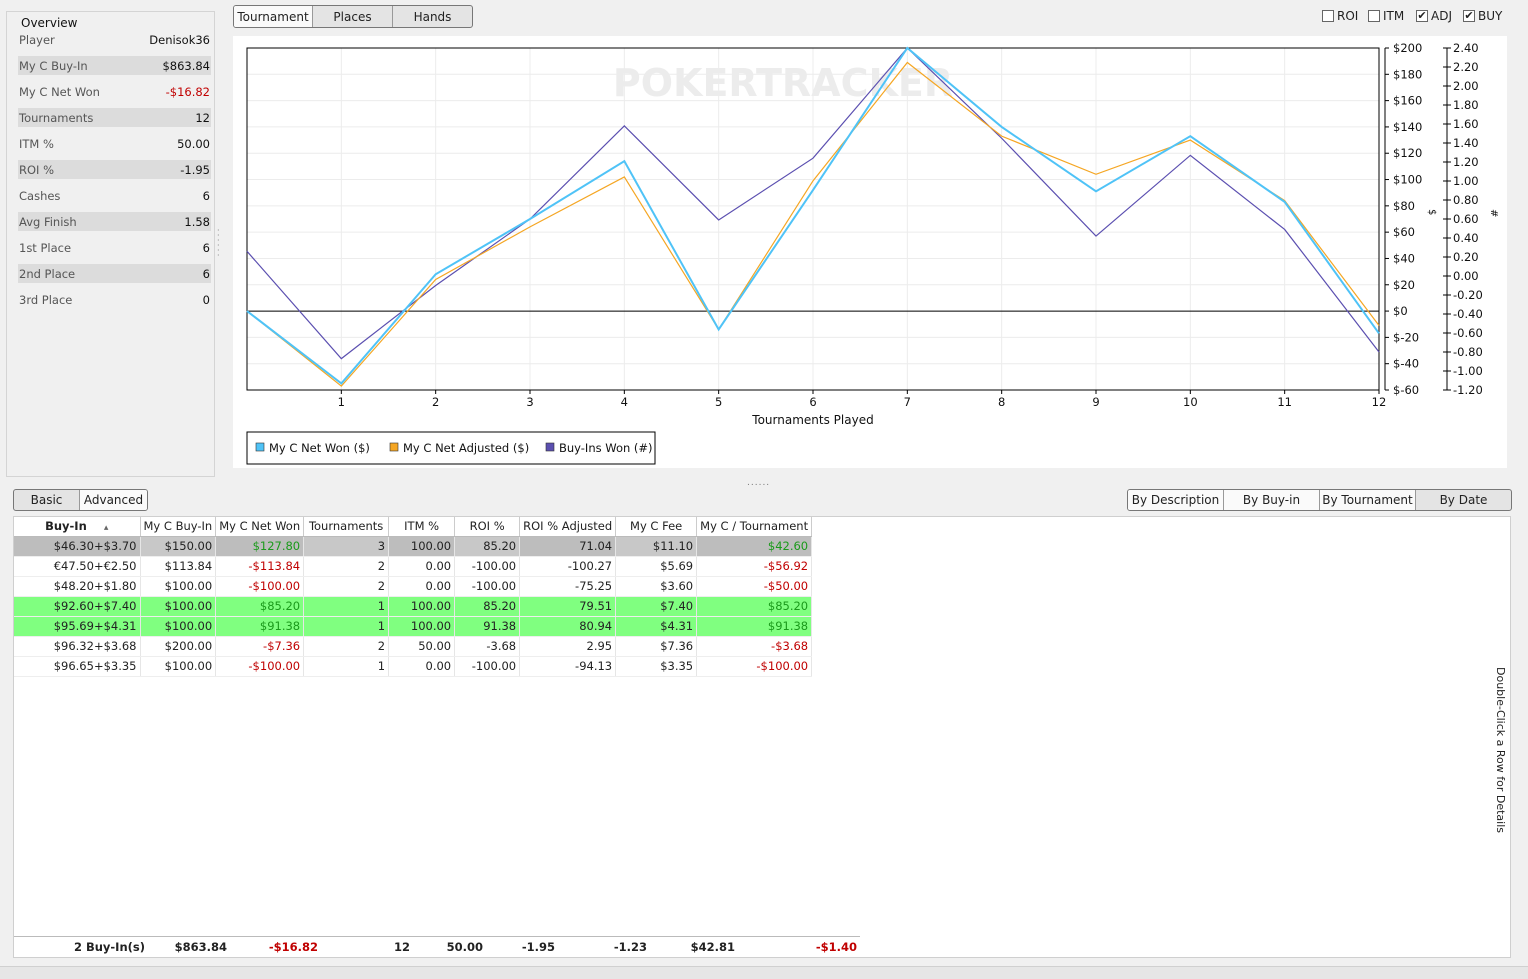  Describe the element at coordinates (1176, 500) in the screenshot. I see `tab-by-description: By Description` at that location.